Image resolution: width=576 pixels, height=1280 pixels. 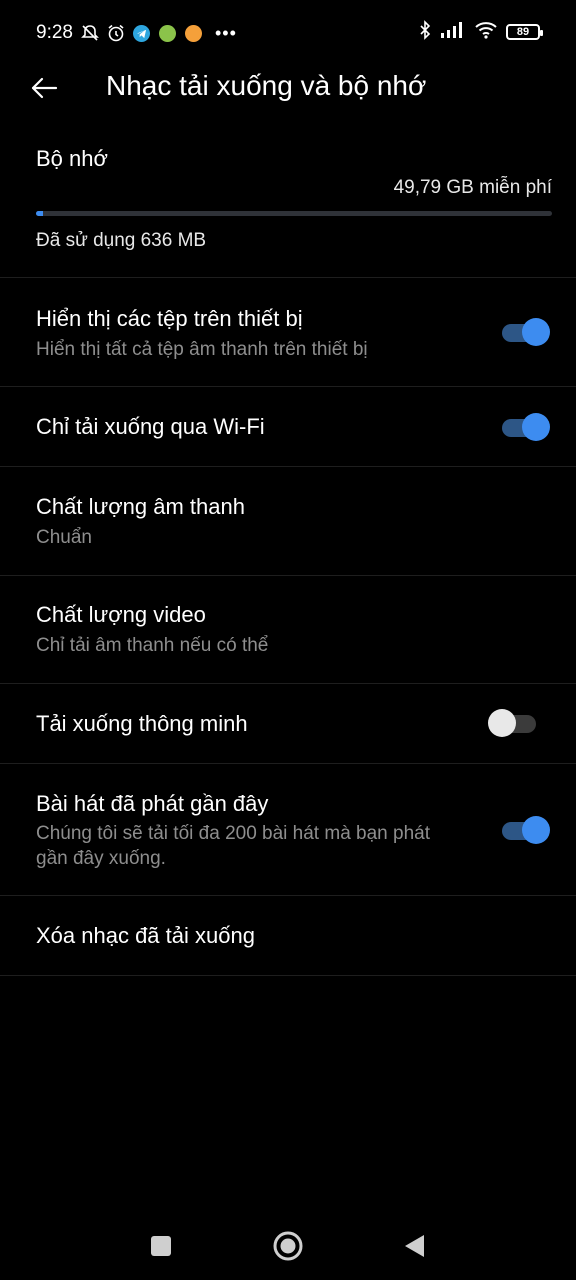 I want to click on recents-button, so click(x=161, y=1246).